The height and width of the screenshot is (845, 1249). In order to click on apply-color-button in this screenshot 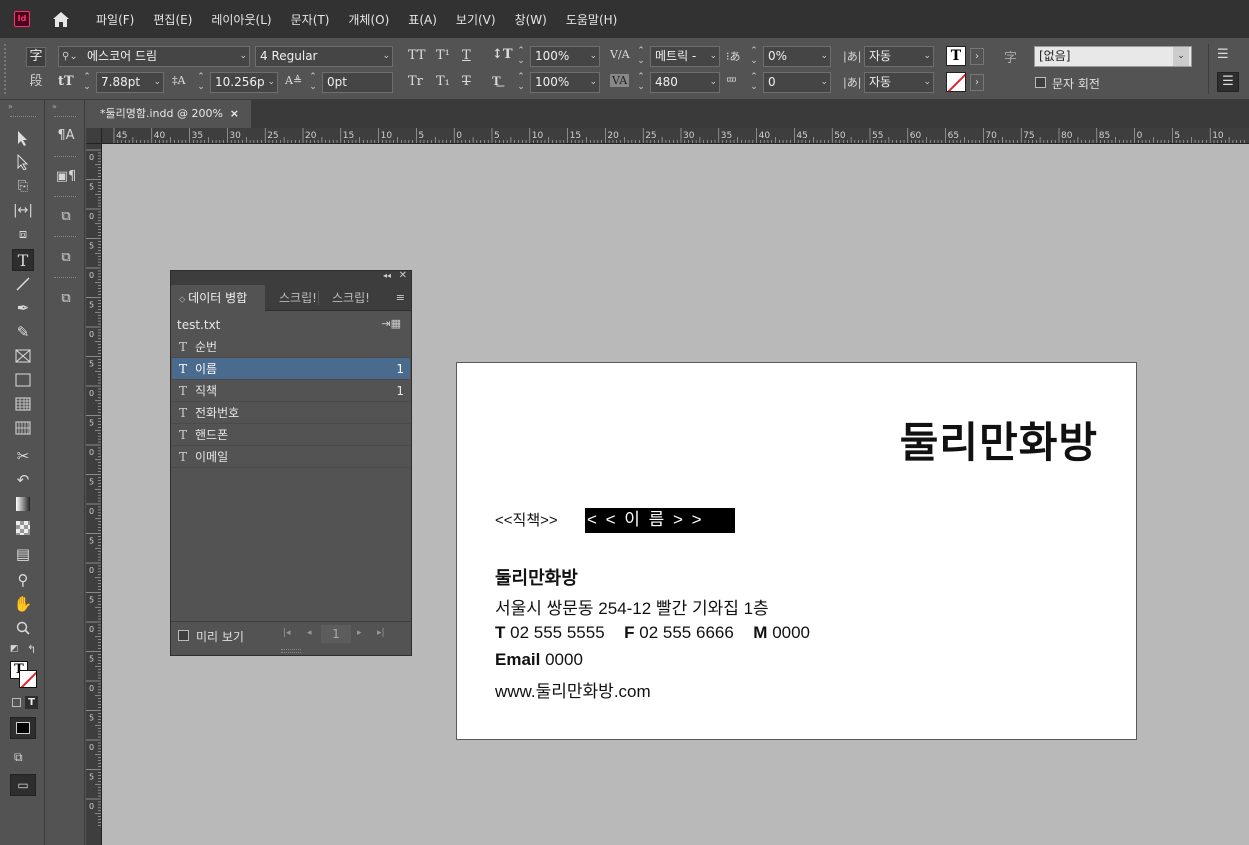, I will do `click(23, 728)`.